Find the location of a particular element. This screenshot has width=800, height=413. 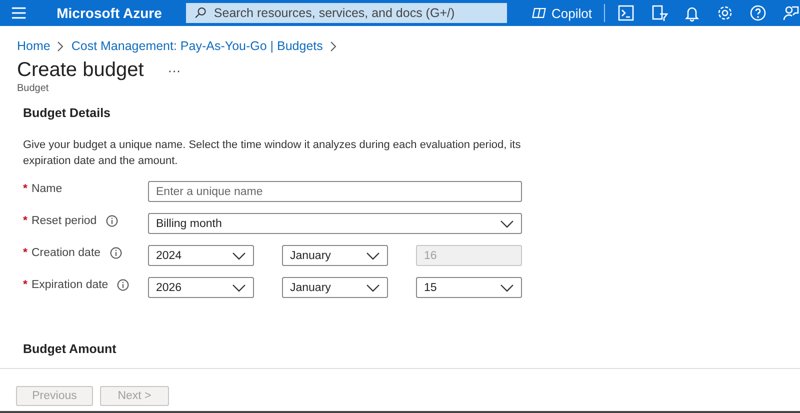

page-subtitle: Budget is located at coordinates (33, 88).